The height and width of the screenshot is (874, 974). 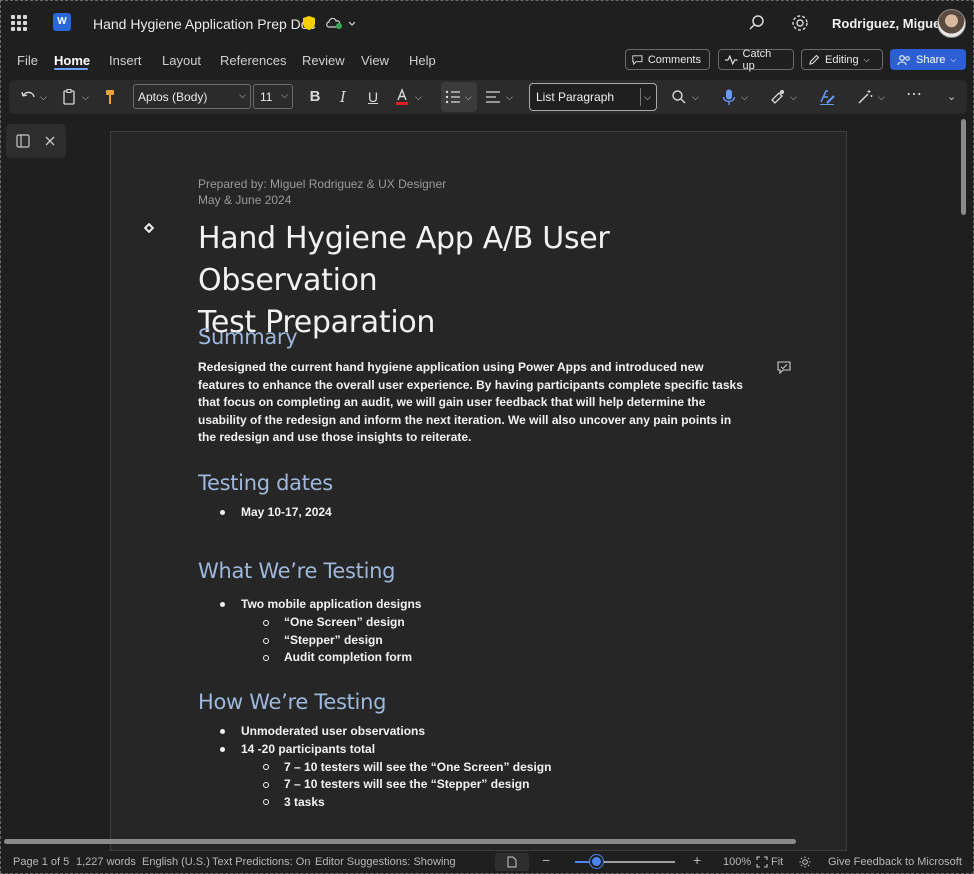 What do you see at coordinates (418, 97) in the screenshot?
I see `font-color-chevron-icon: ⌵` at bounding box center [418, 97].